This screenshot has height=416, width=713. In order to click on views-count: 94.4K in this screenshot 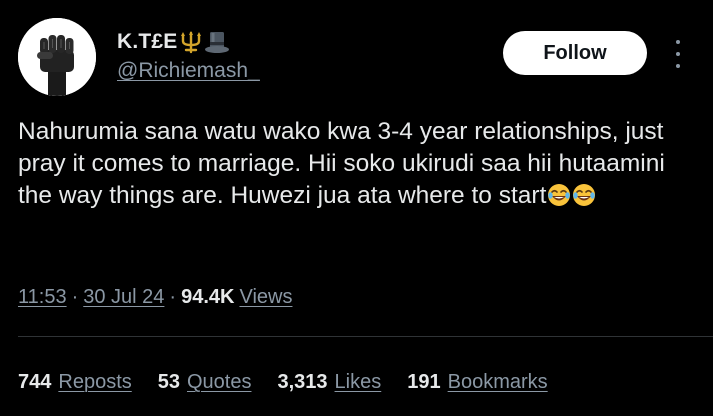, I will do `click(208, 297)`.